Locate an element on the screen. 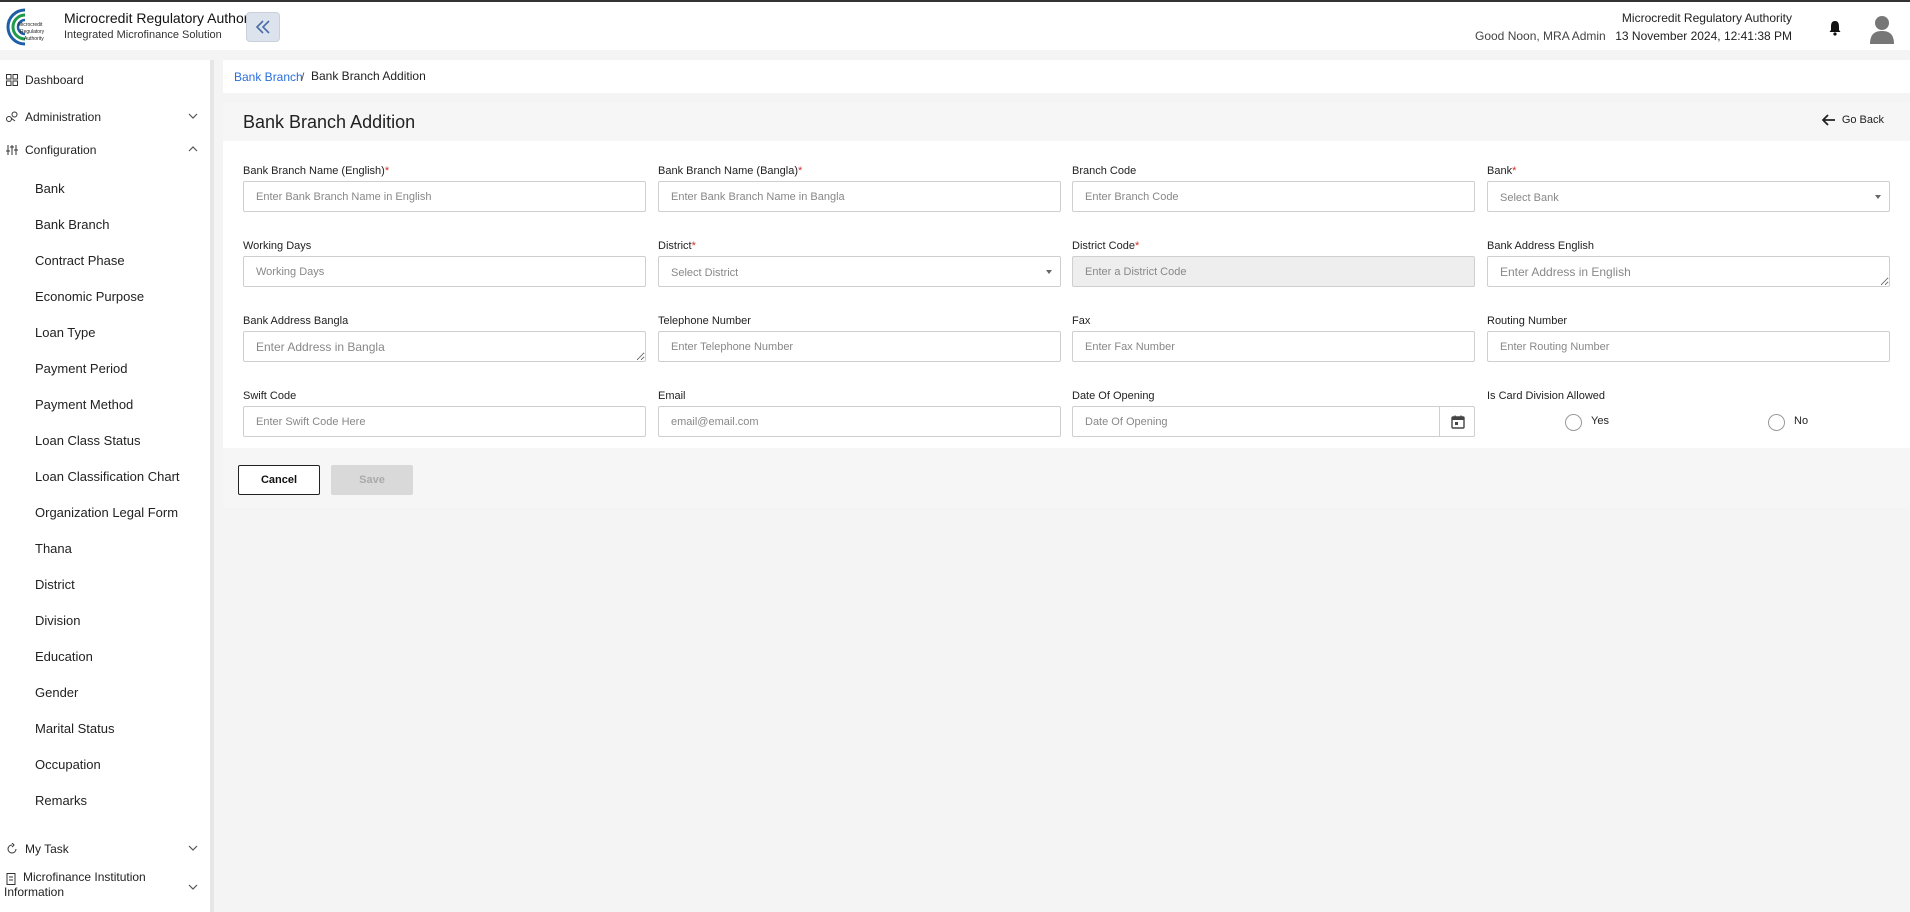  go-back-button: Go Back is located at coordinates (1852, 120).